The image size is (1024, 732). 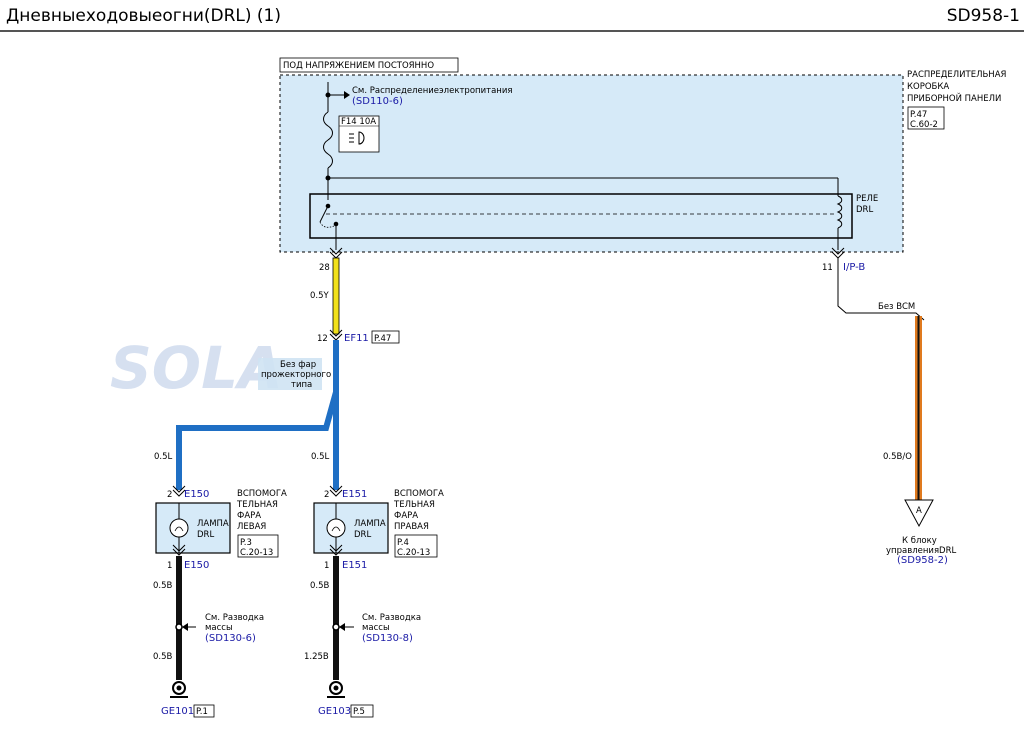 What do you see at coordinates (342, 627) in the screenshot?
I see `ground-ref-right-arrow-icon` at bounding box center [342, 627].